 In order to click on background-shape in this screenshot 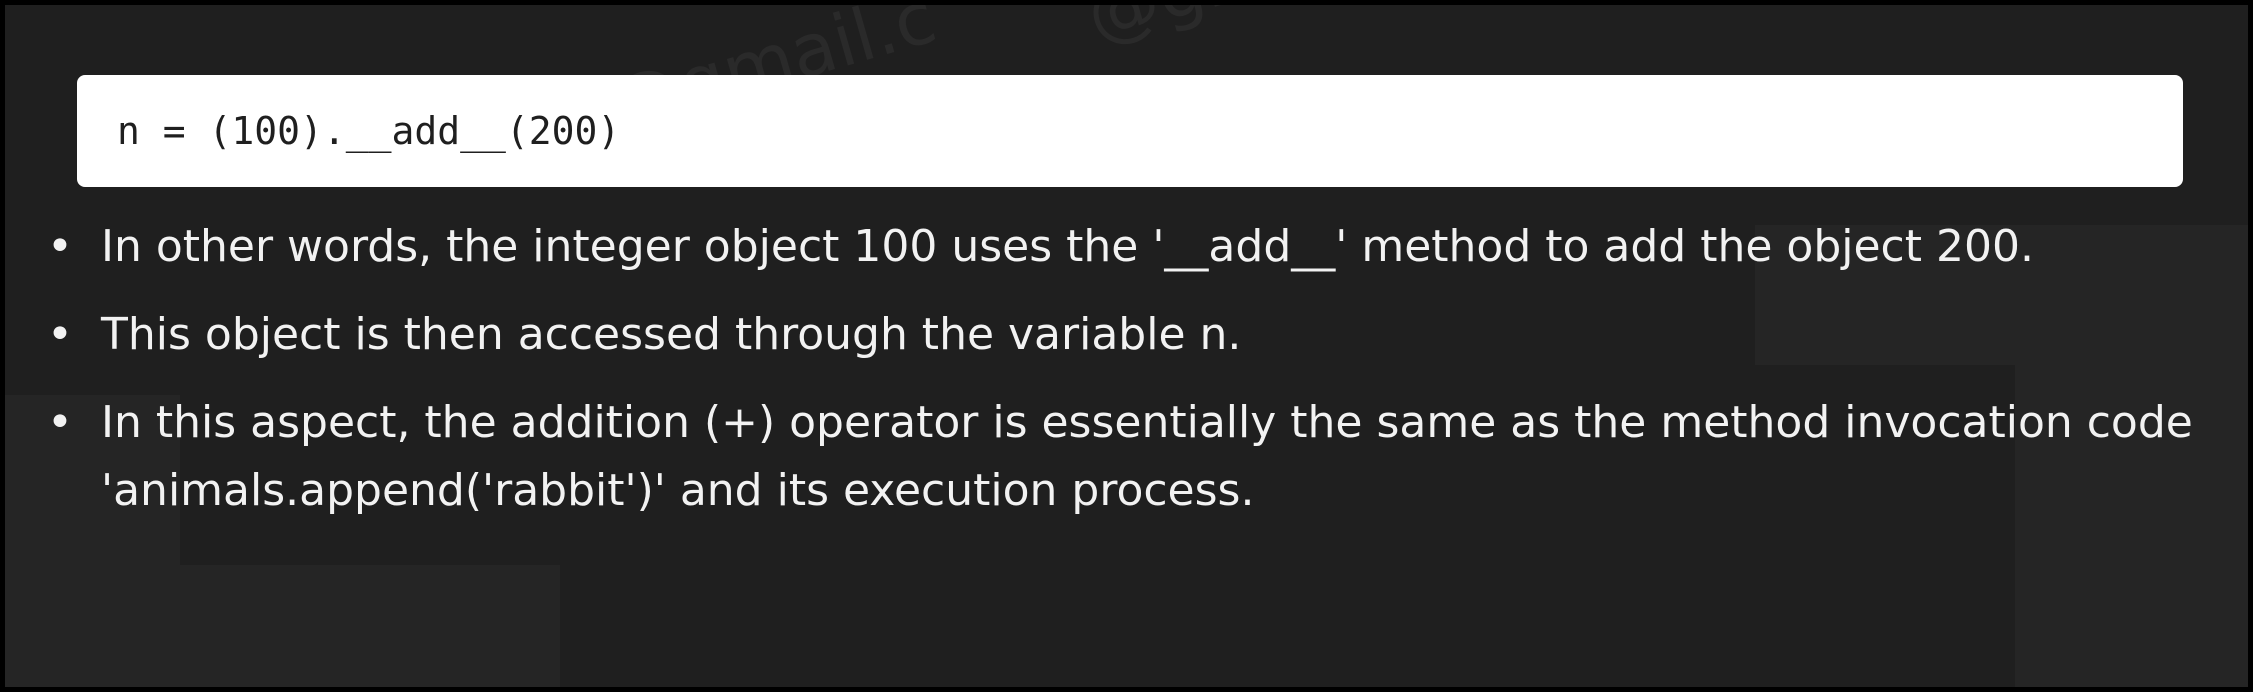, I will do `click(370, 626)`.